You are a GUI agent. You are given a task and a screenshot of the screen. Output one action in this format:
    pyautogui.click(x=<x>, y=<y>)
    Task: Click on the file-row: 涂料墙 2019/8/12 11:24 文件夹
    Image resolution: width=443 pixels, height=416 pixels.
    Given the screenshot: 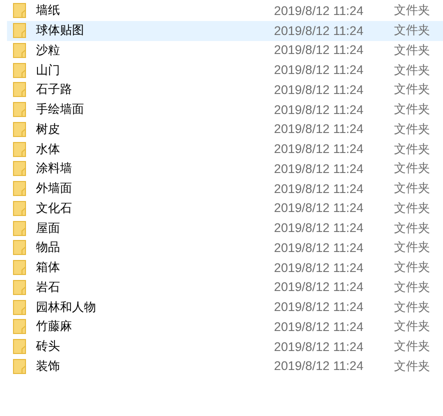 What is the action you would take?
    pyautogui.click(x=225, y=169)
    